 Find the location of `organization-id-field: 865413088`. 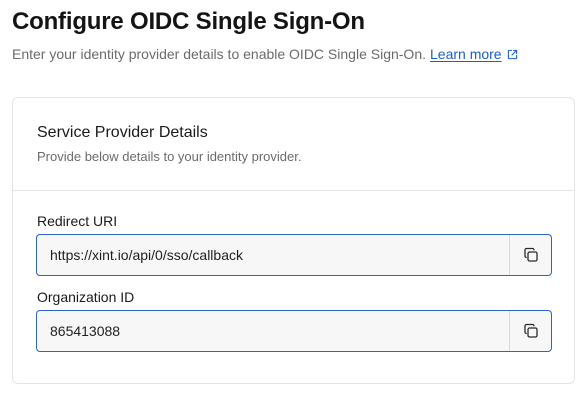

organization-id-field: 865413088 is located at coordinates (294, 331).